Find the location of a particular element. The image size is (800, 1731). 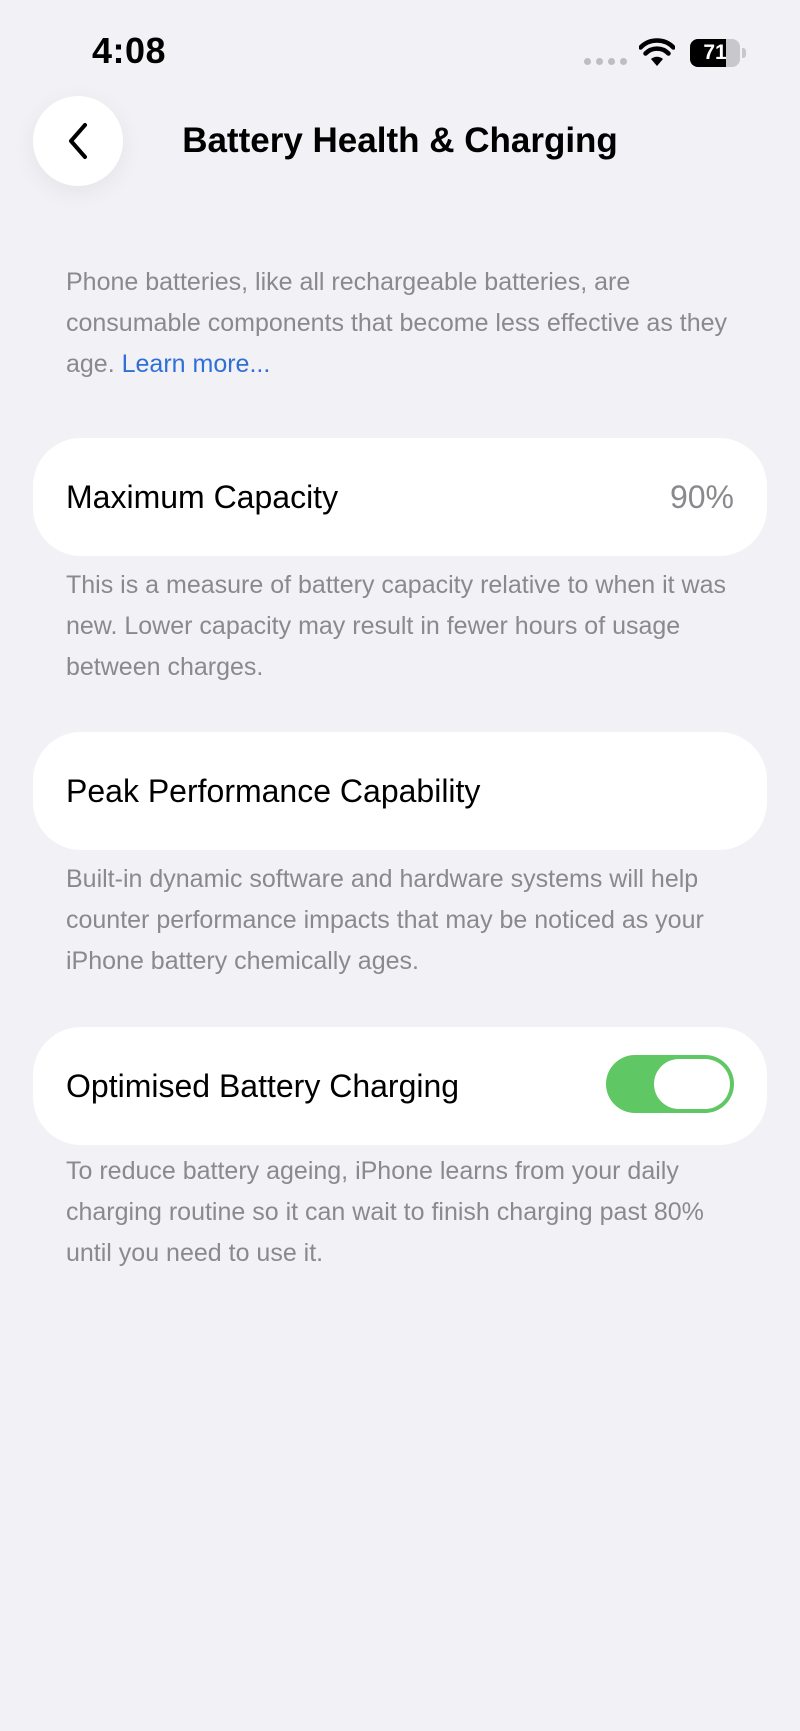

status-time: 4:08 is located at coordinates (129, 50).